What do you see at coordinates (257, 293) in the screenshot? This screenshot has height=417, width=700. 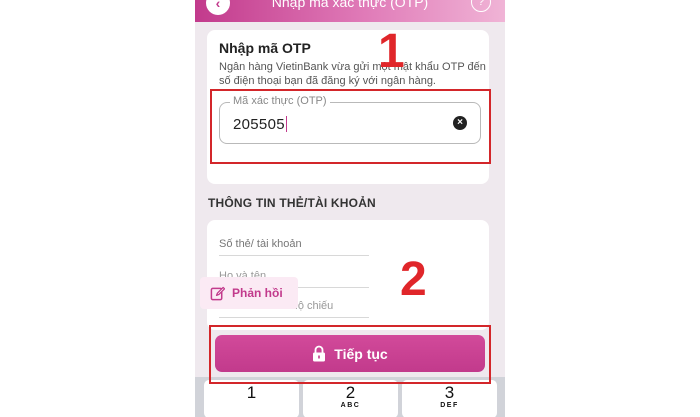 I see `feedback-label: Phản hồi` at bounding box center [257, 293].